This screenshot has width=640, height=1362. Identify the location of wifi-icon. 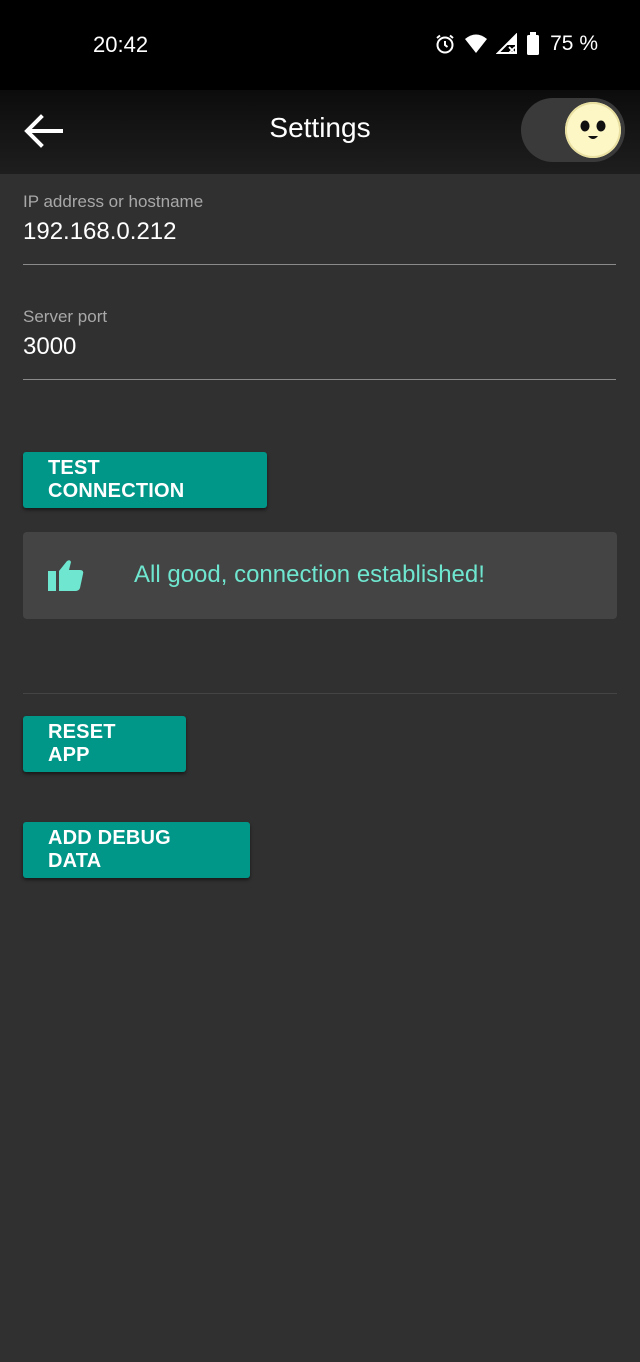
(476, 44).